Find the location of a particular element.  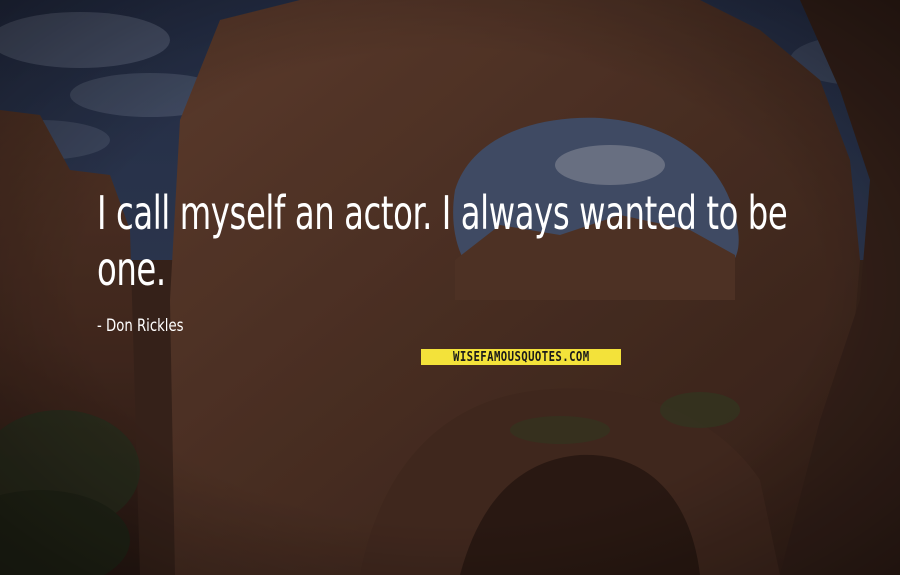

watermark-text: WISEFAMOUSQUOTES.COM is located at coordinates (521, 357).